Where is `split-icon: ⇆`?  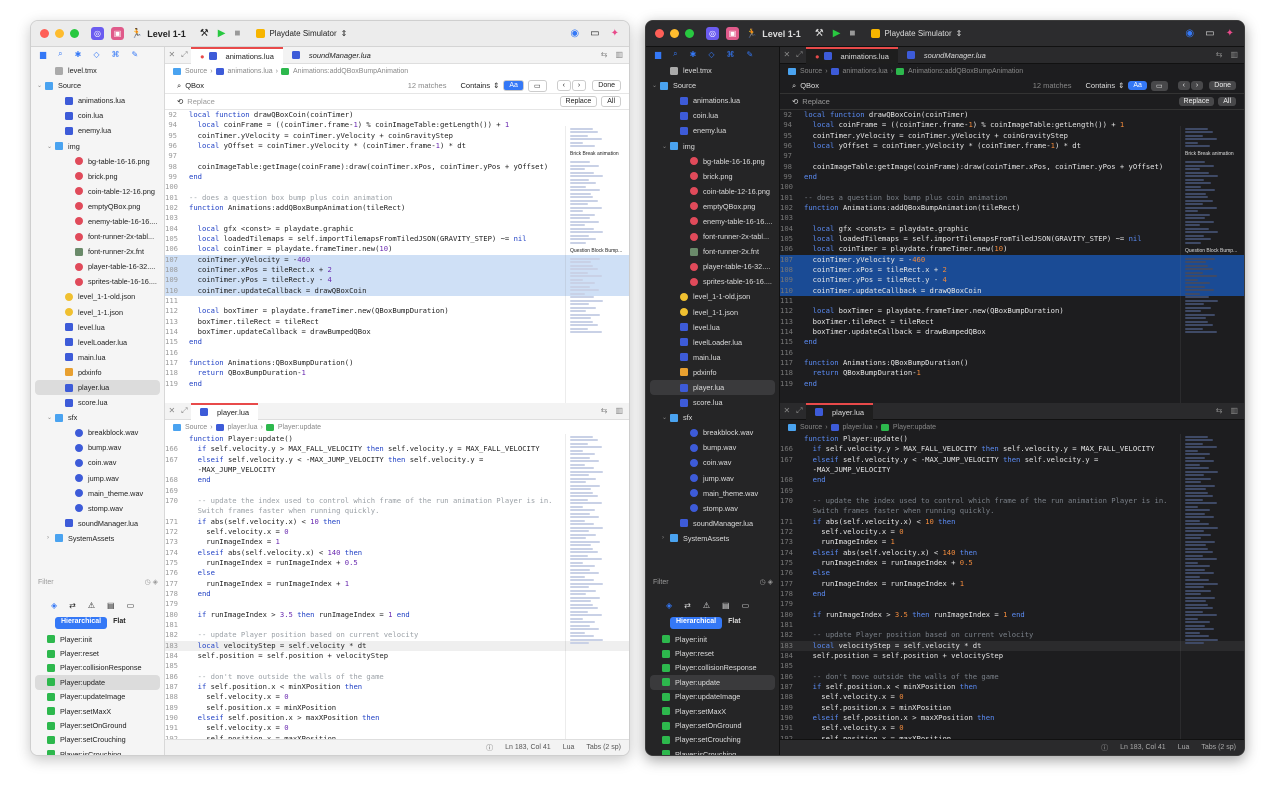
split-icon: ⇆ is located at coordinates (604, 410).